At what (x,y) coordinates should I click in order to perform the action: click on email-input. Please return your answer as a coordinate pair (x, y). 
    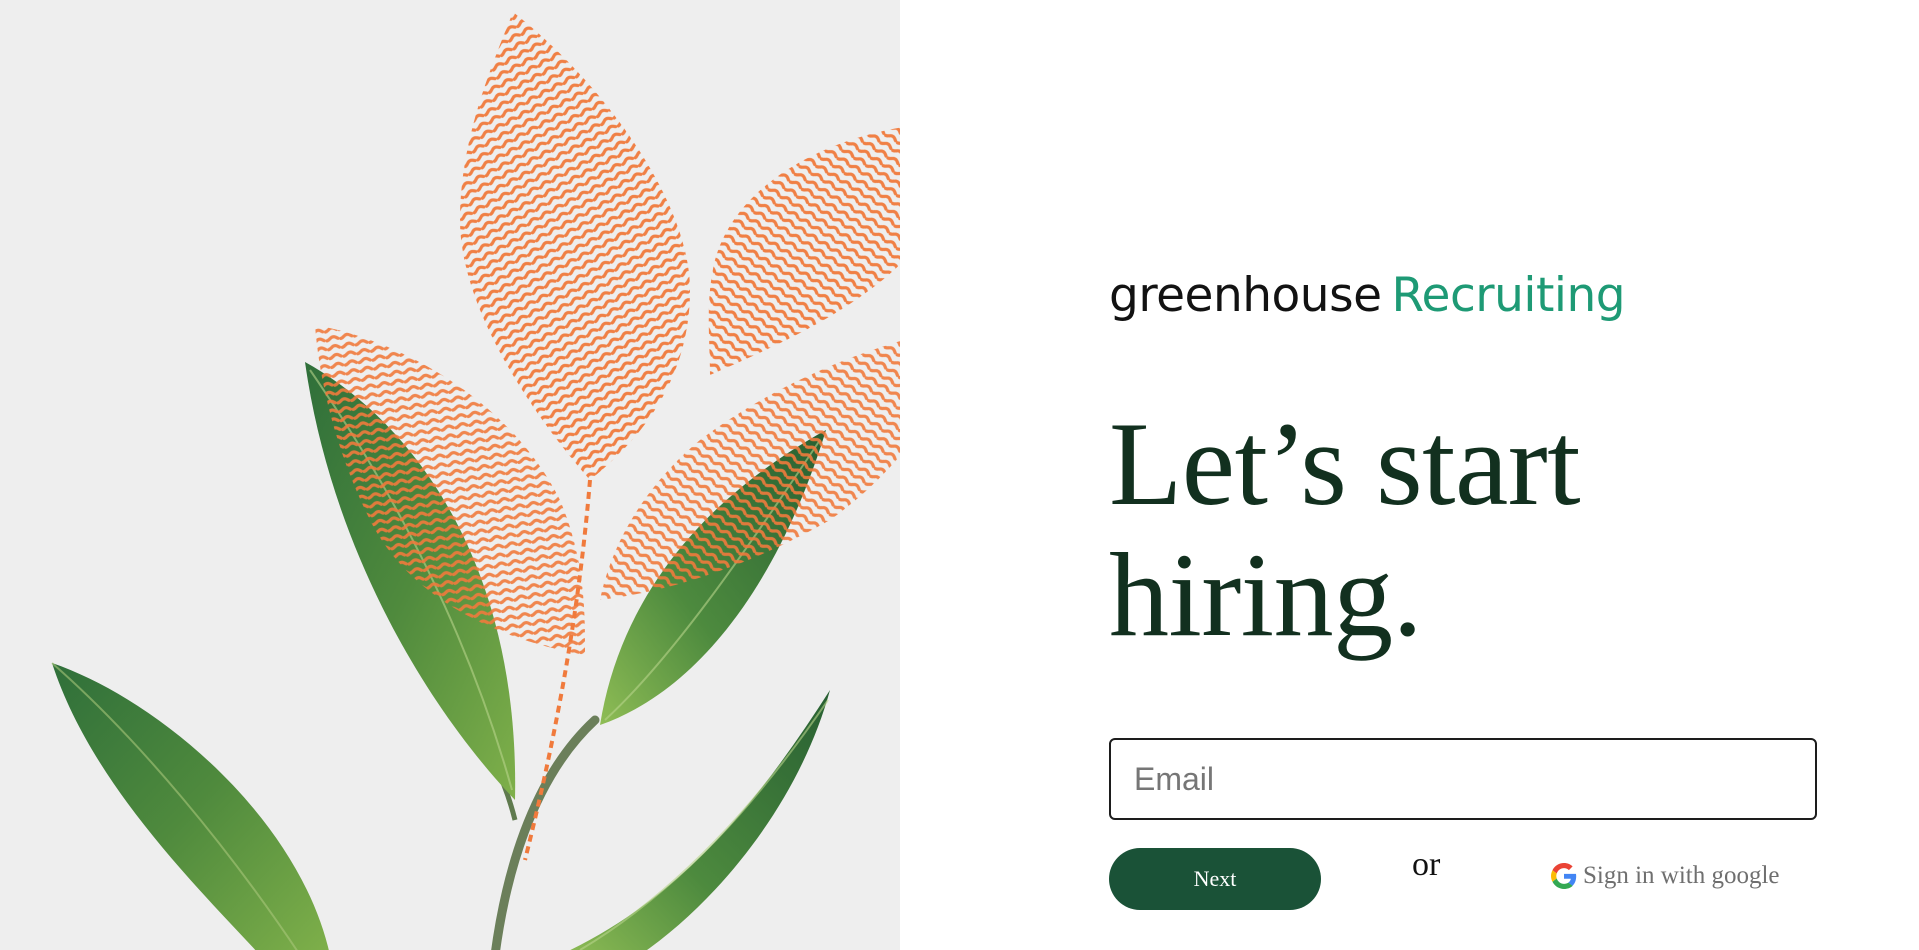
    Looking at the image, I should click on (1463, 779).